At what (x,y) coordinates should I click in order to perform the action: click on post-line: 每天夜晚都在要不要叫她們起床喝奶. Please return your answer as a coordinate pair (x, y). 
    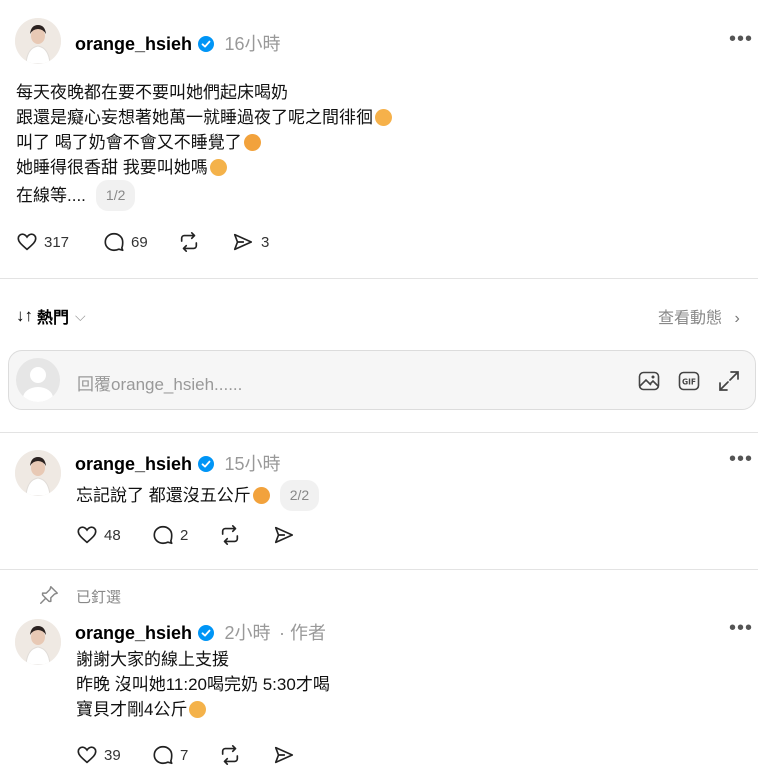
    Looking at the image, I should click on (152, 92).